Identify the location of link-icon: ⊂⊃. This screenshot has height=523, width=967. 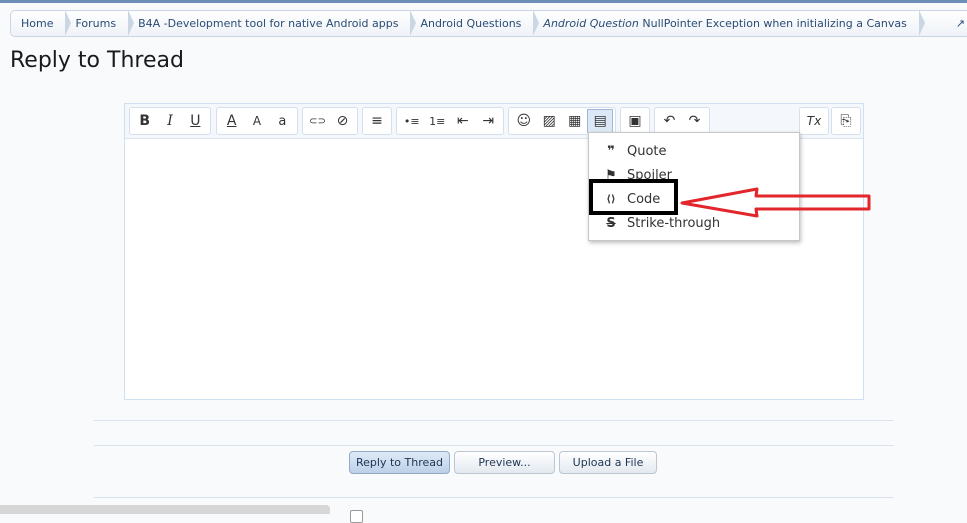
(317, 121).